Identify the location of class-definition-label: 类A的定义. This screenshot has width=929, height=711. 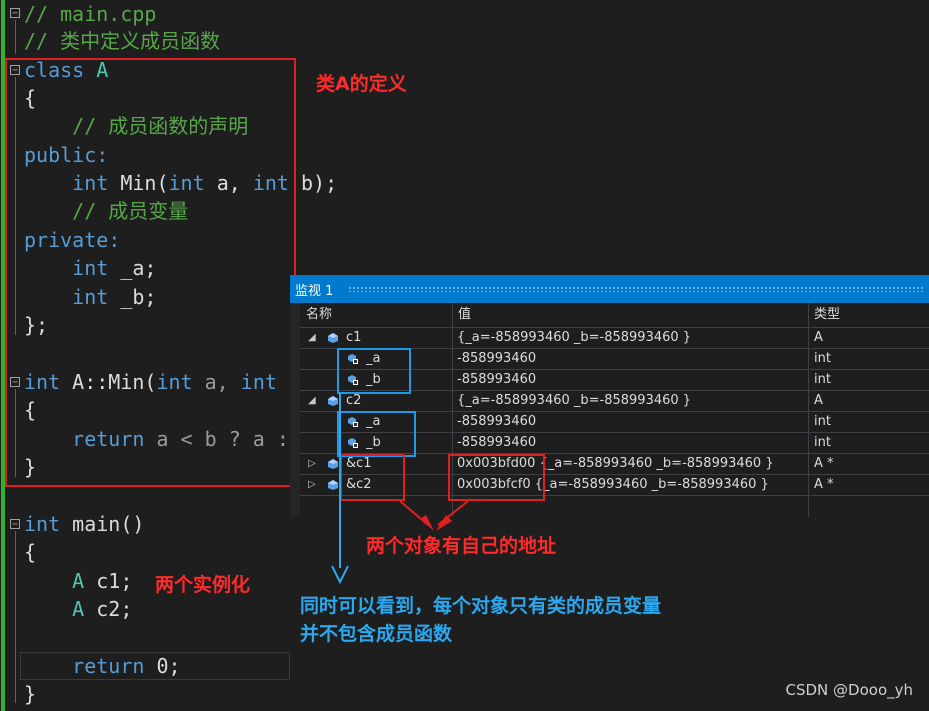
(361, 84).